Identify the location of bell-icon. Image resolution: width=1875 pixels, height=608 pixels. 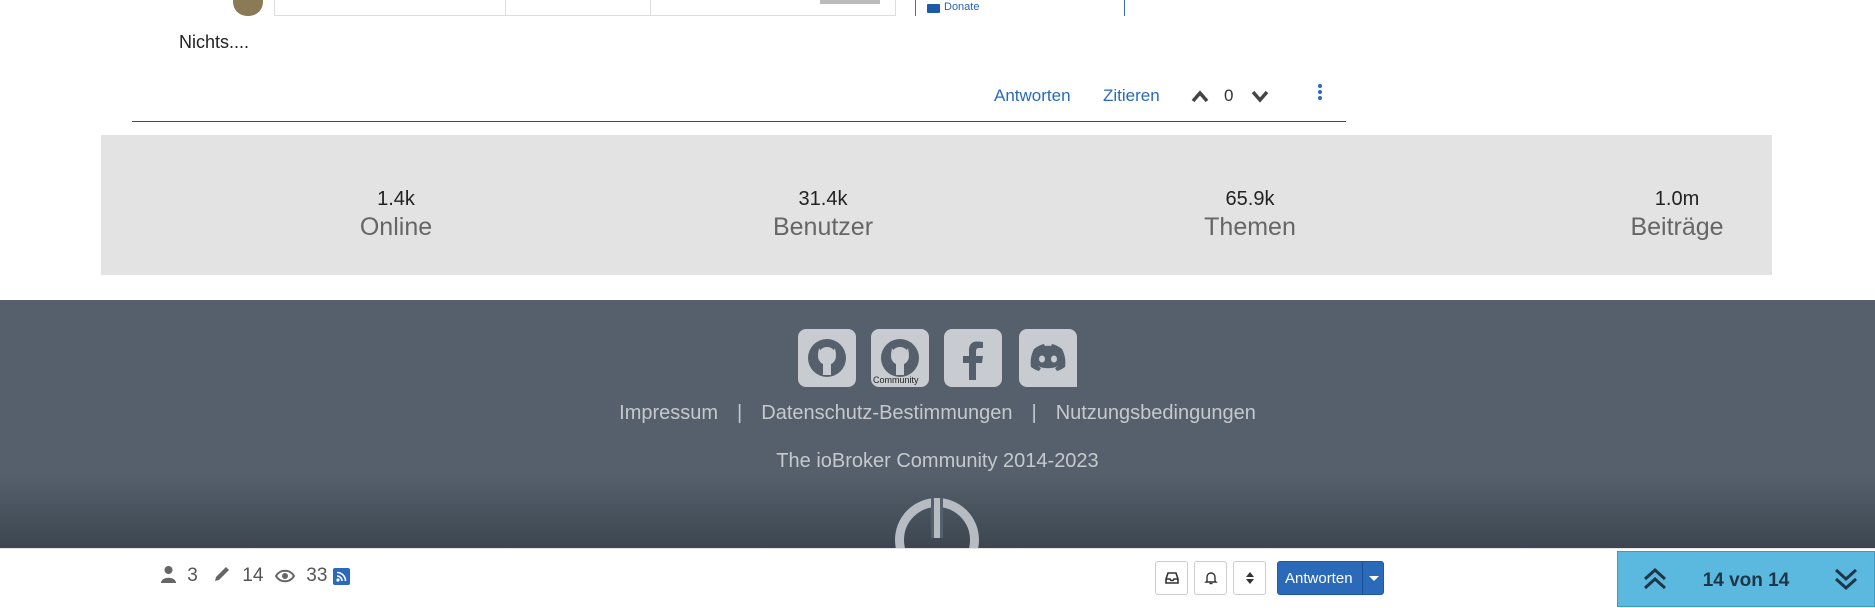
(1211, 578).